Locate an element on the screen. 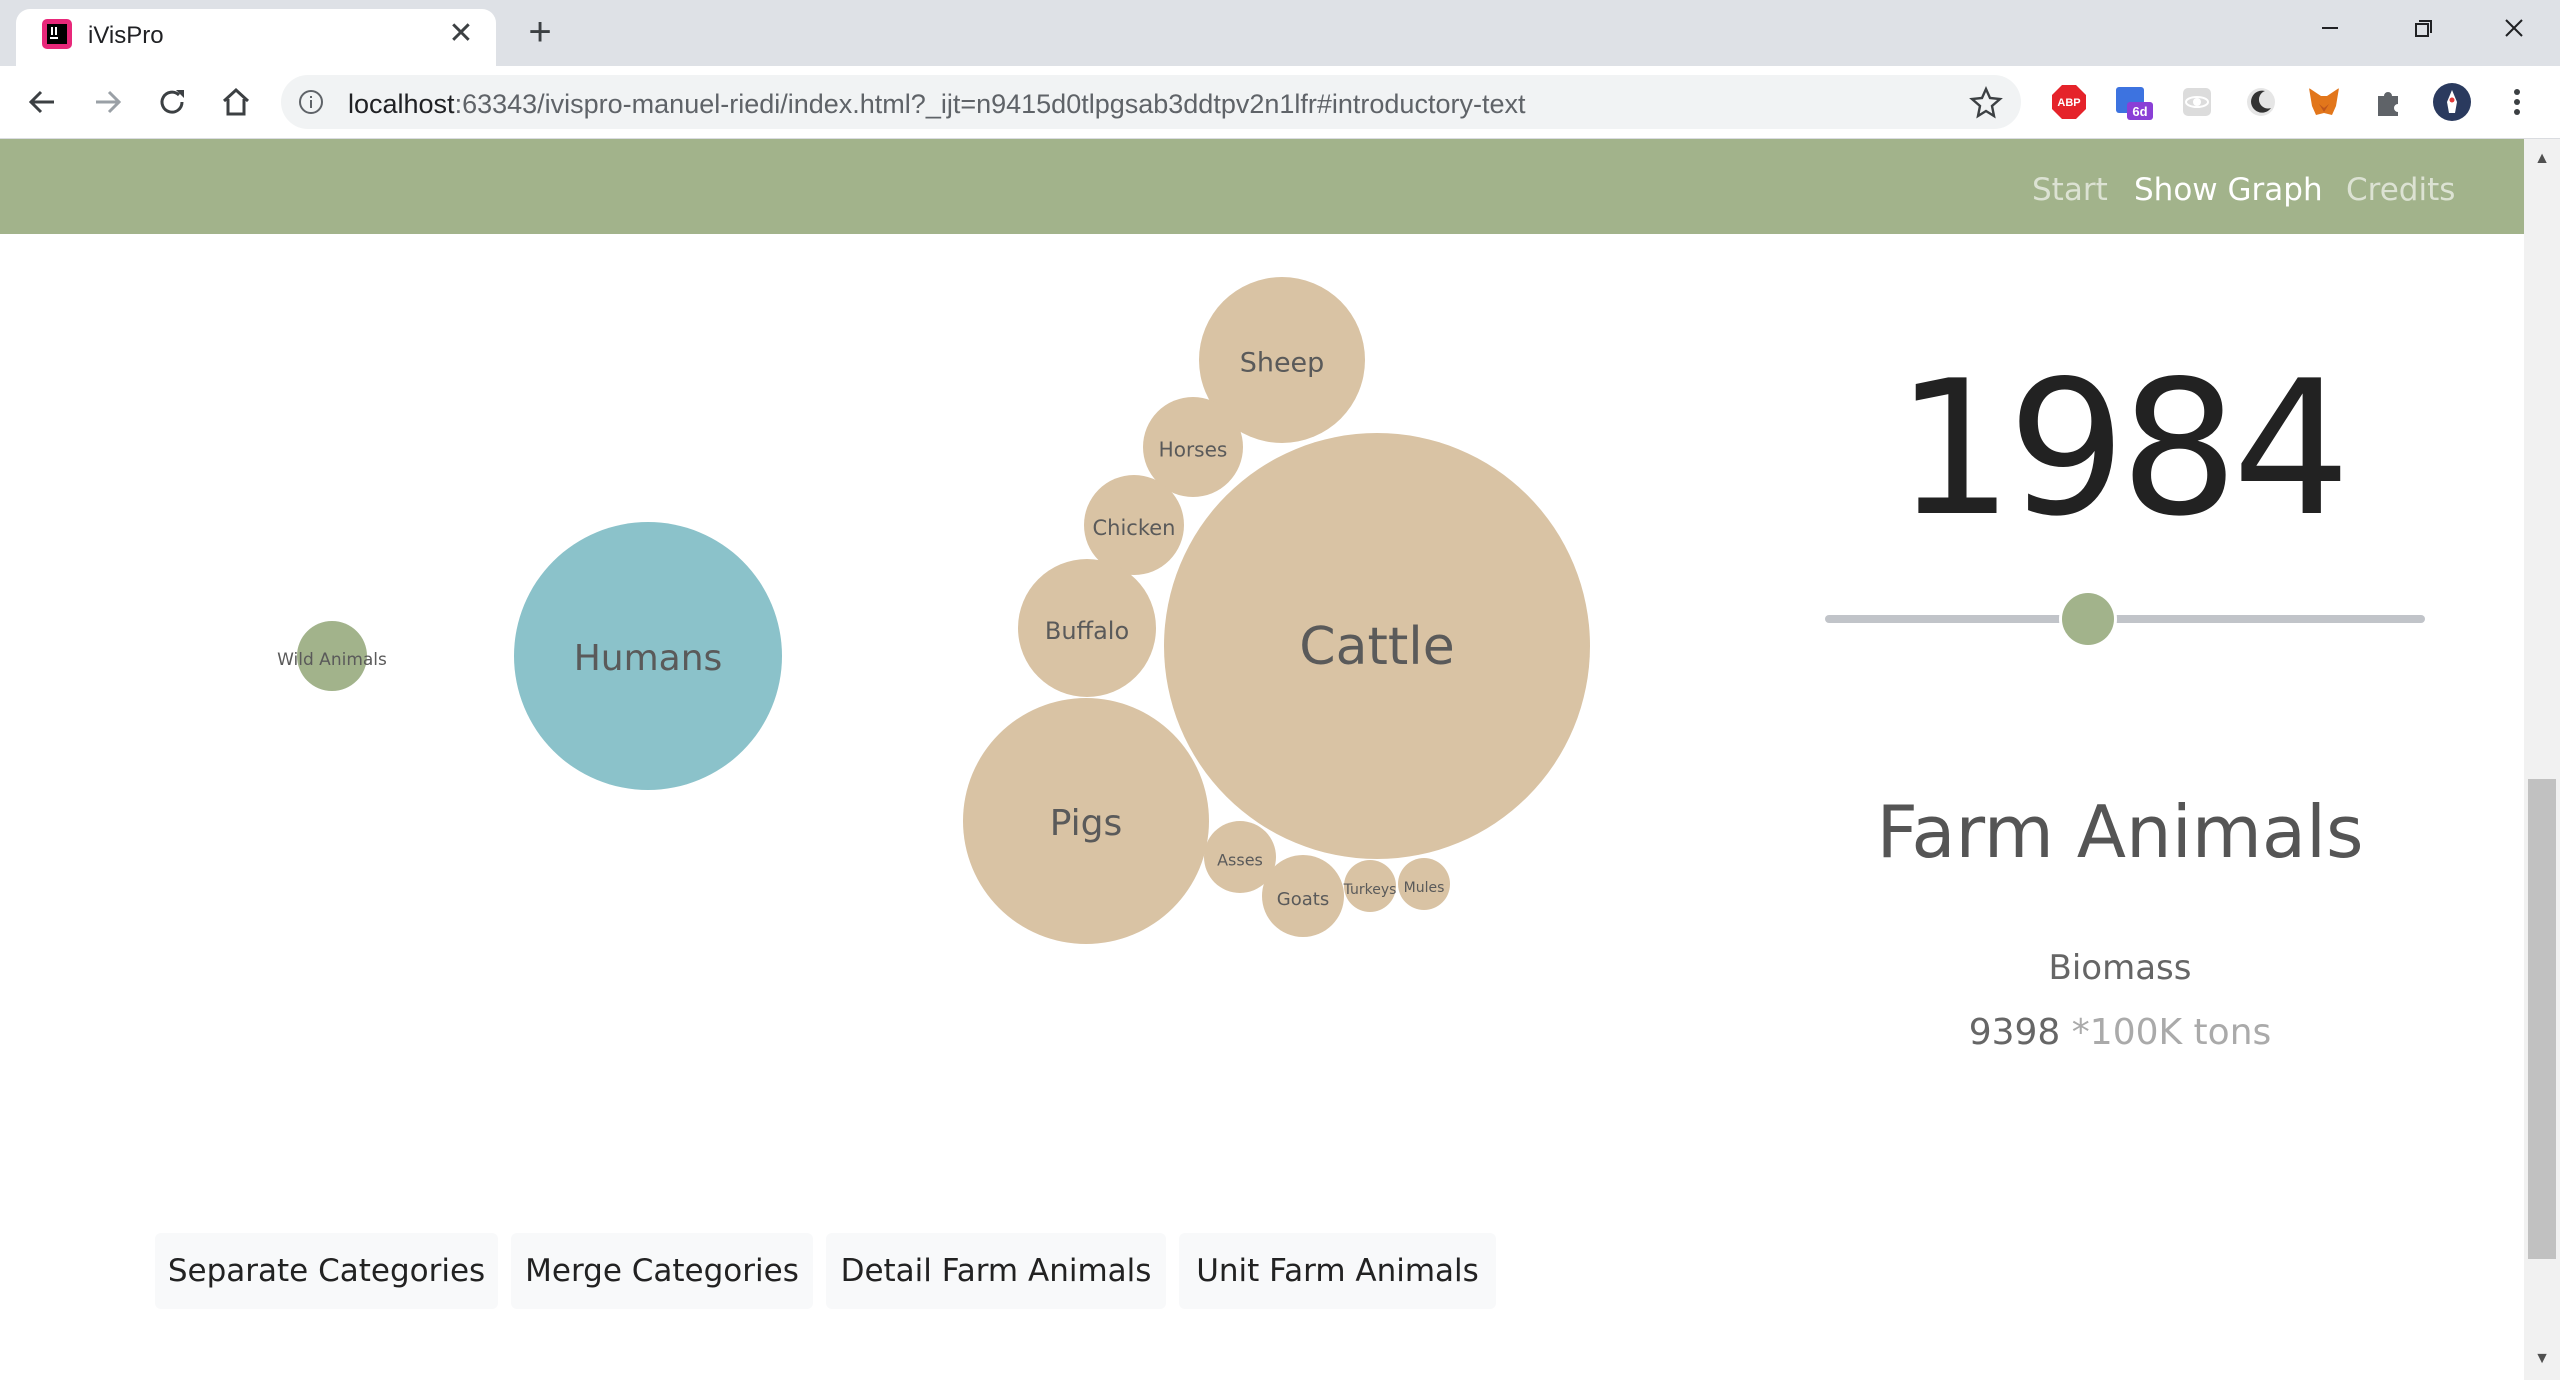 The height and width of the screenshot is (1380, 2560). adblock-extension-icon: ABP is located at coordinates (2069, 102).